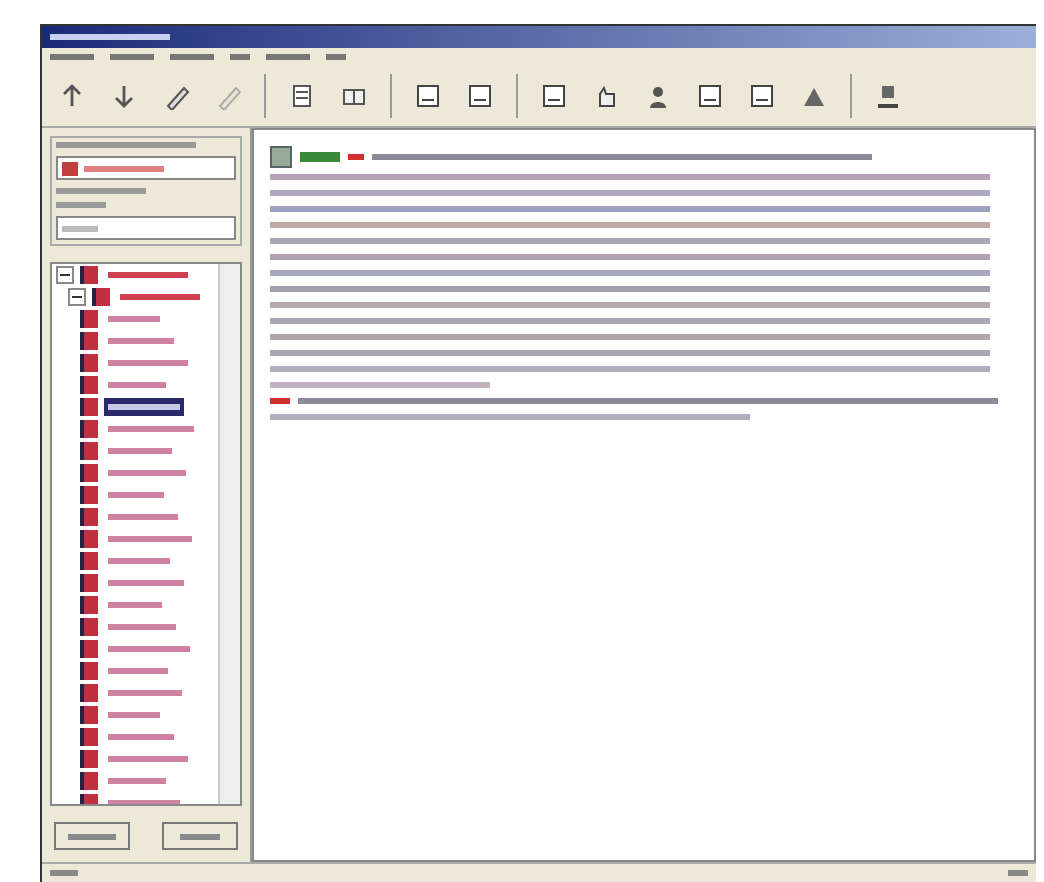 This screenshot has height=882, width=1044. Describe the element at coordinates (146, 228) in the screenshot. I see `search-field` at that location.